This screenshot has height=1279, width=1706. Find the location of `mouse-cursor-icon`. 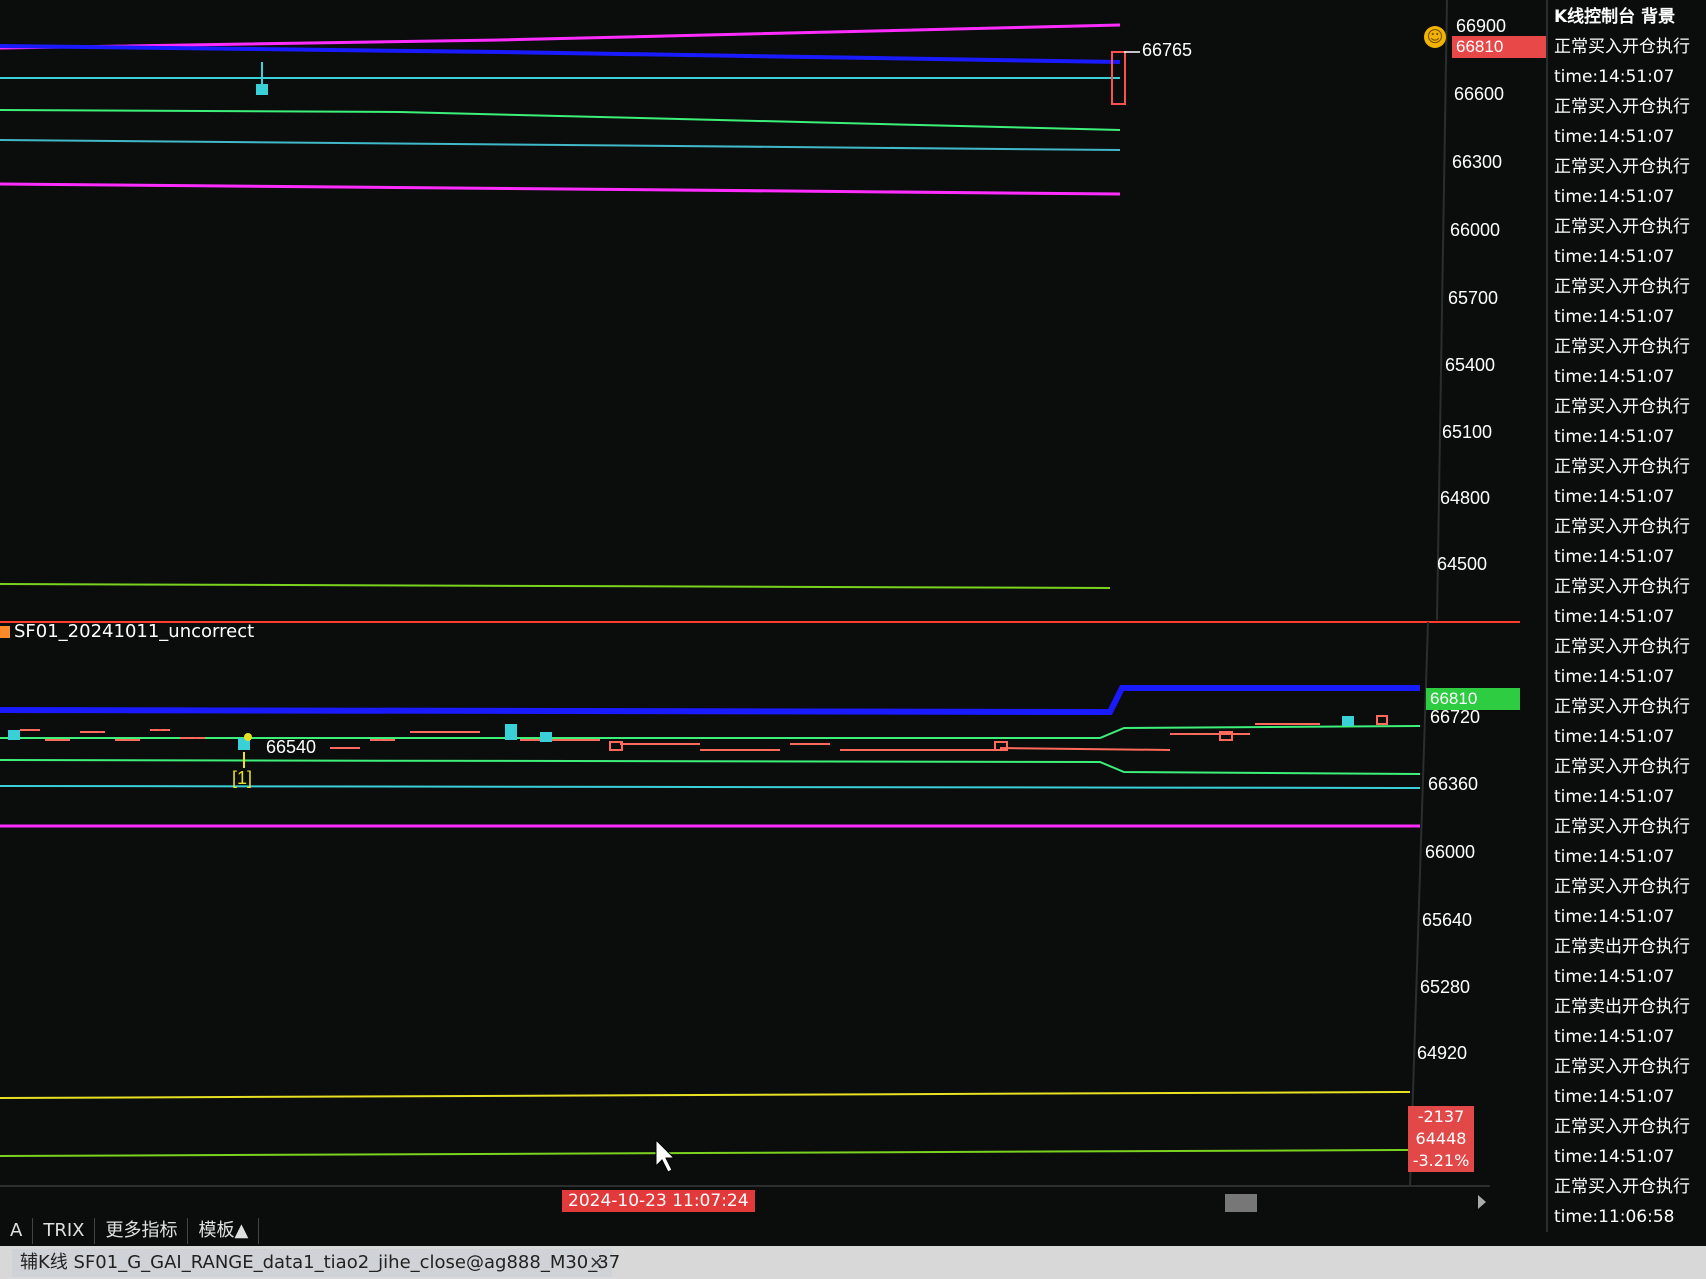

mouse-cursor-icon is located at coordinates (665, 1155).